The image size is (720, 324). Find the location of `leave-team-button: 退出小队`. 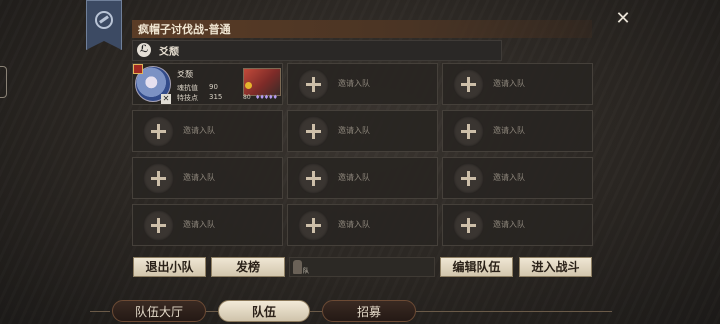

leave-team-button: 退出小队 is located at coordinates (169, 267).